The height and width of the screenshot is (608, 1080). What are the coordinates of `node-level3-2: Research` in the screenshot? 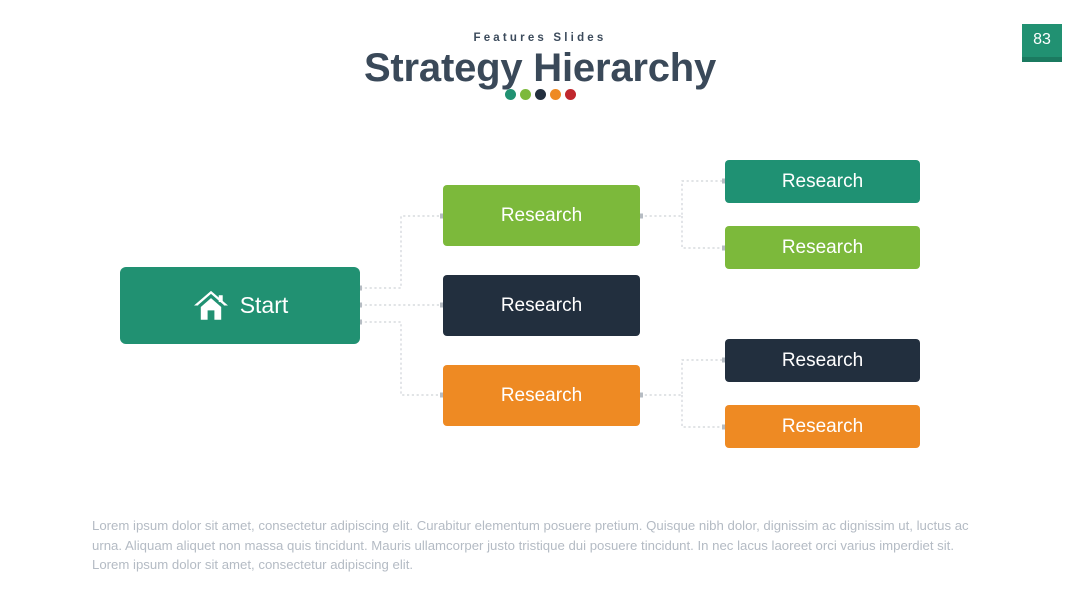 It's located at (822, 247).